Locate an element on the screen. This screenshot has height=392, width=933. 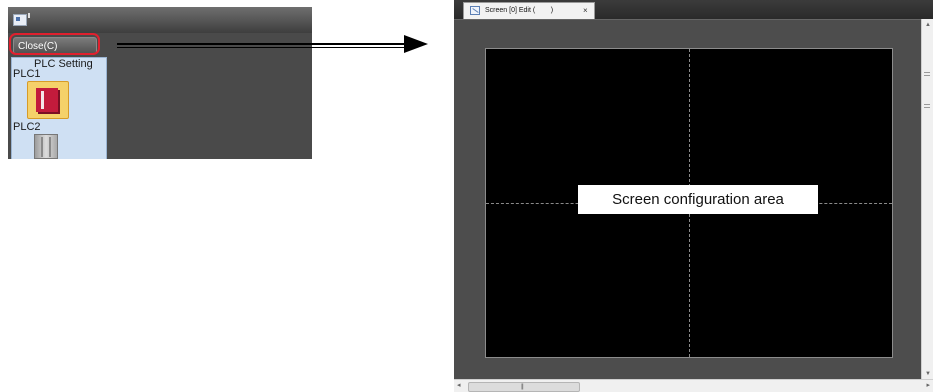
vertical-scrollbar: ▲ ▼ is located at coordinates (927, 199).